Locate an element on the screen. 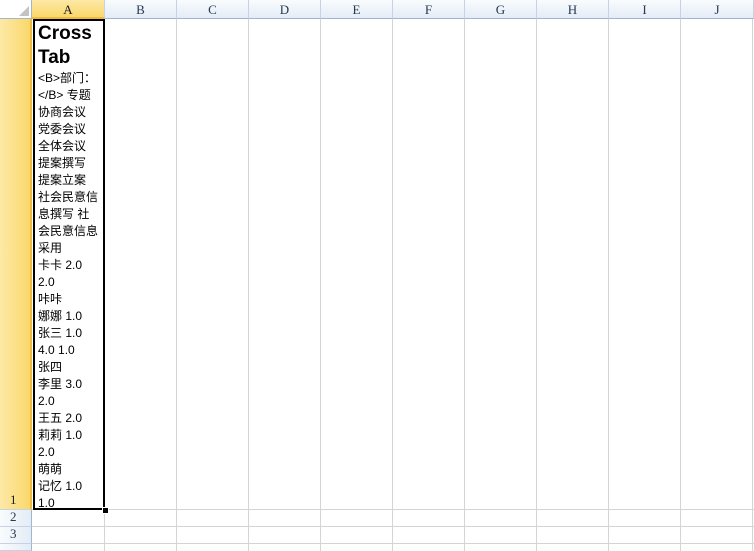  select-all-triangle-icon is located at coordinates (24, 11).